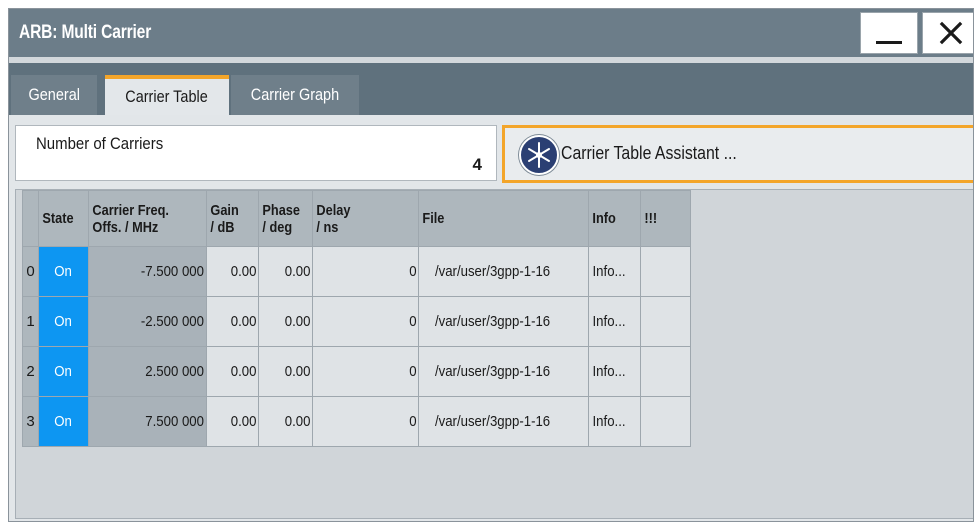  I want to click on header-phase-line1: Phase, so click(281, 210).